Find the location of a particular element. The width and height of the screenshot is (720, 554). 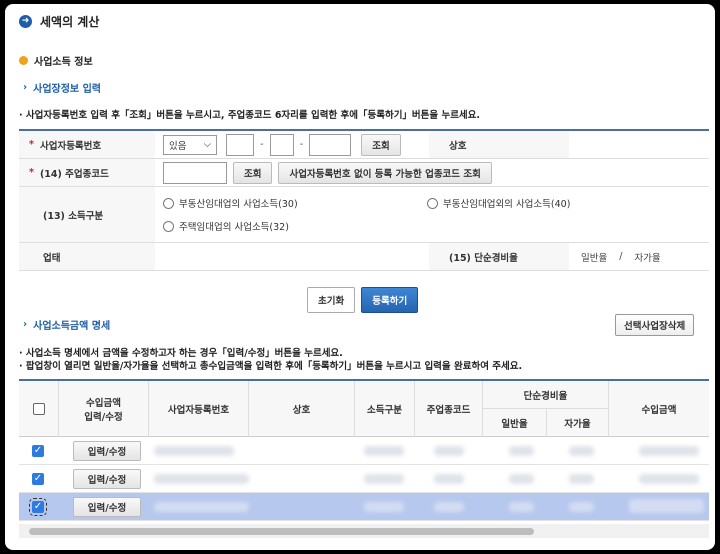

header-simple-rate: 단순경비율 is located at coordinates (546, 395).